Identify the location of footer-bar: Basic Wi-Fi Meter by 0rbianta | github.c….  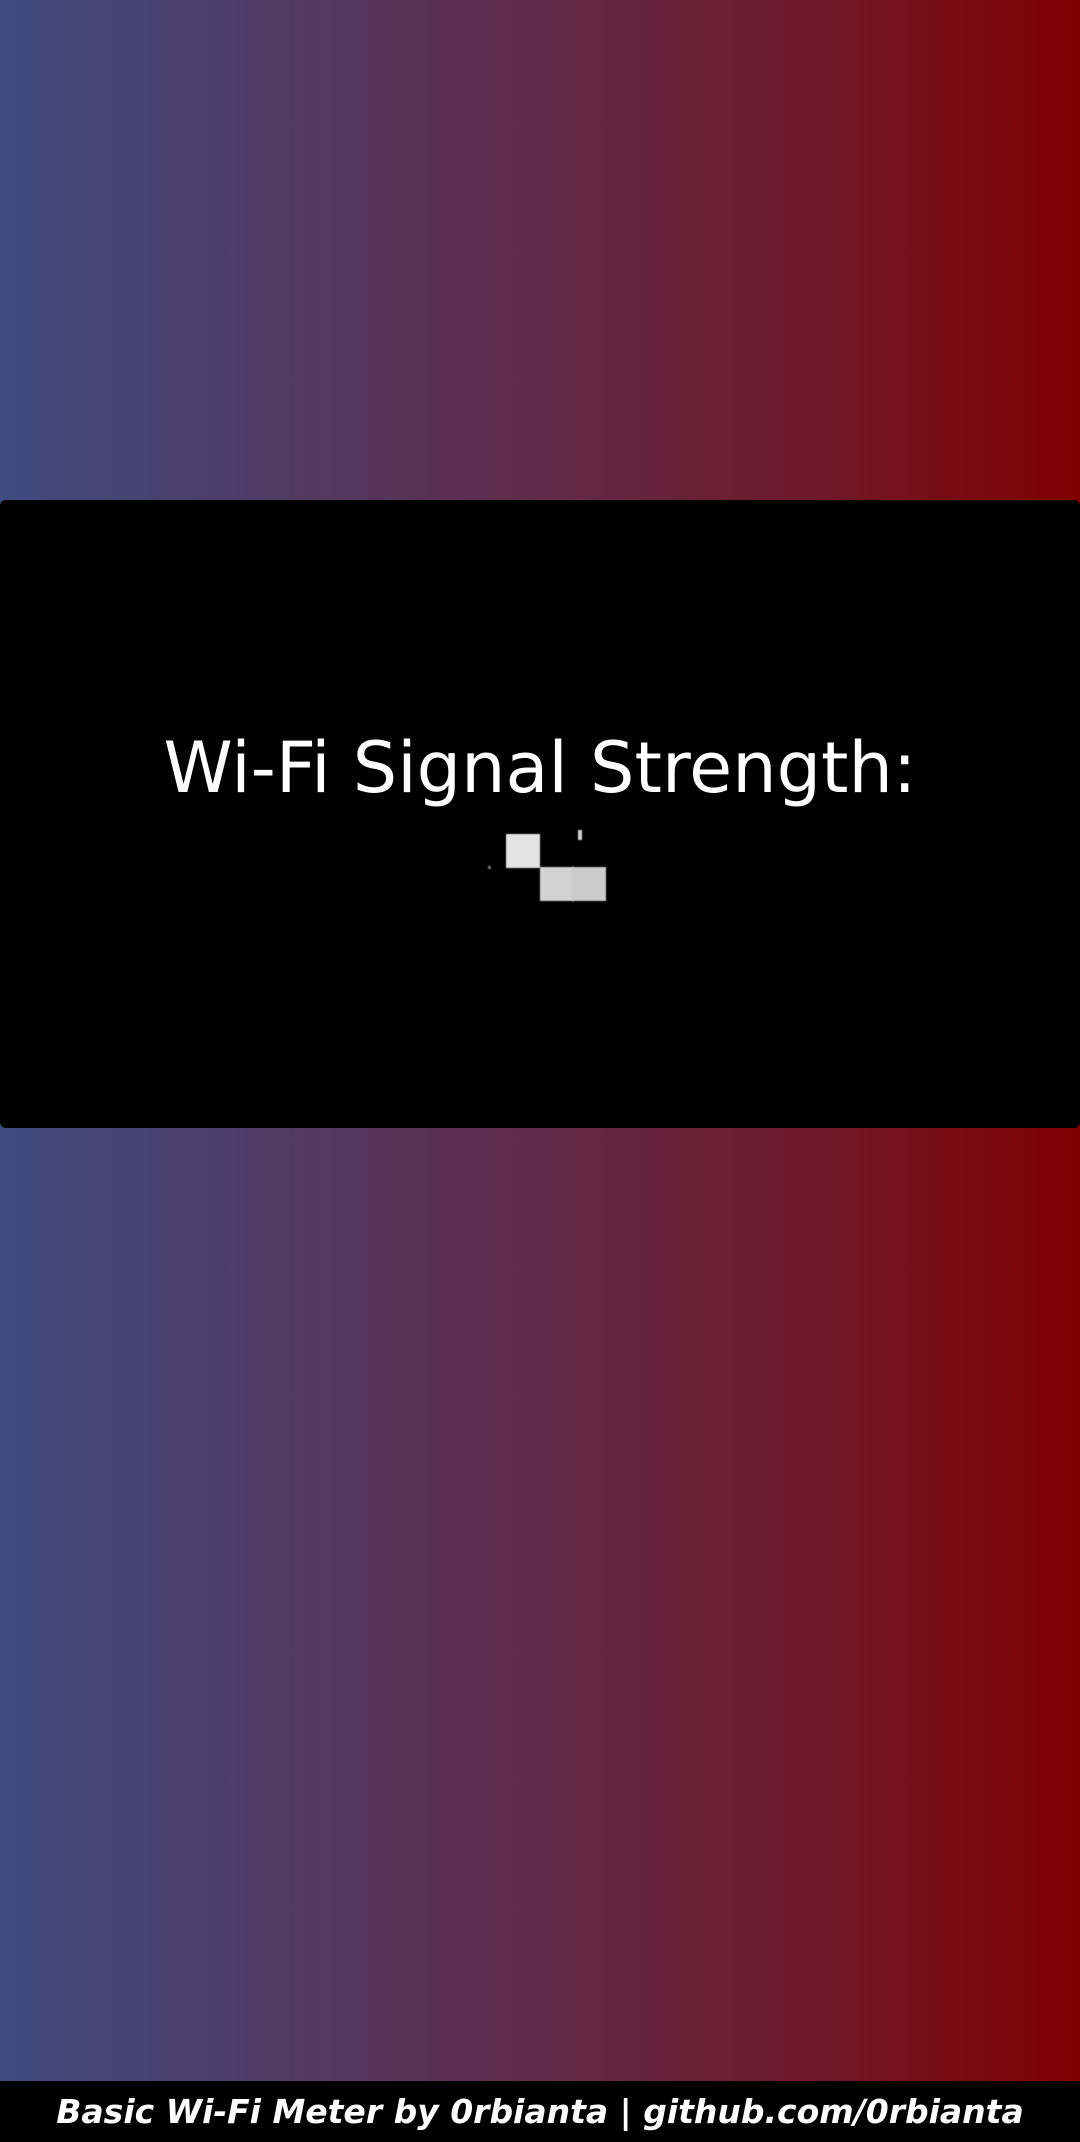
(540, 2111).